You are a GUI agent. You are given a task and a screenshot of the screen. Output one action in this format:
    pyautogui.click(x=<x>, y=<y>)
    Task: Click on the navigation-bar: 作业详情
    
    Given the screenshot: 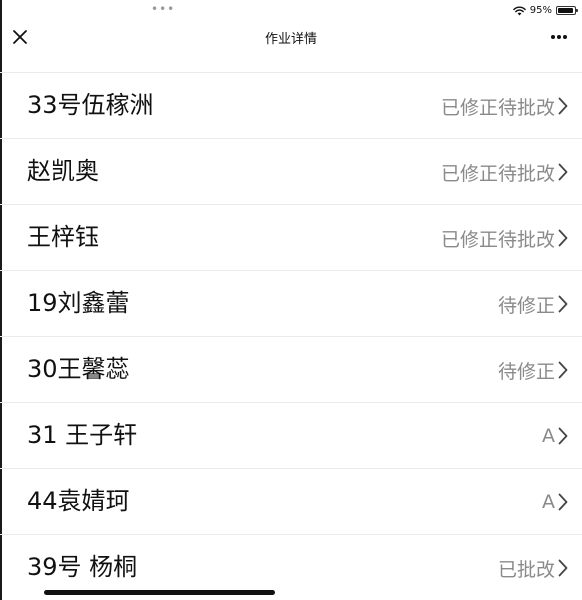 What is the action you would take?
    pyautogui.click(x=291, y=37)
    